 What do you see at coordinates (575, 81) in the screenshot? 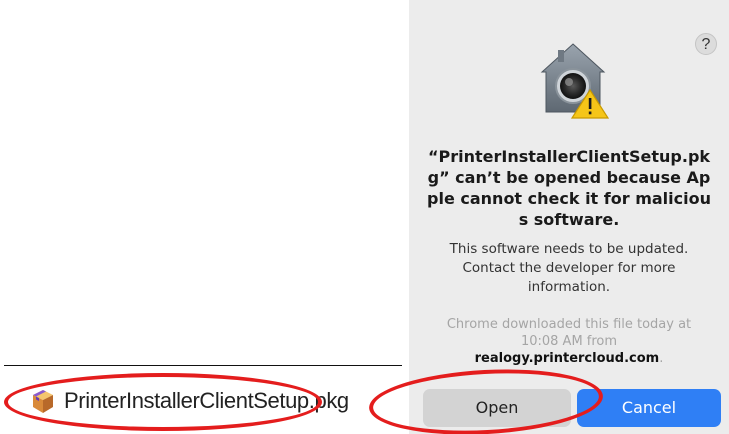
I see `gatekeeper-warning-icon` at bounding box center [575, 81].